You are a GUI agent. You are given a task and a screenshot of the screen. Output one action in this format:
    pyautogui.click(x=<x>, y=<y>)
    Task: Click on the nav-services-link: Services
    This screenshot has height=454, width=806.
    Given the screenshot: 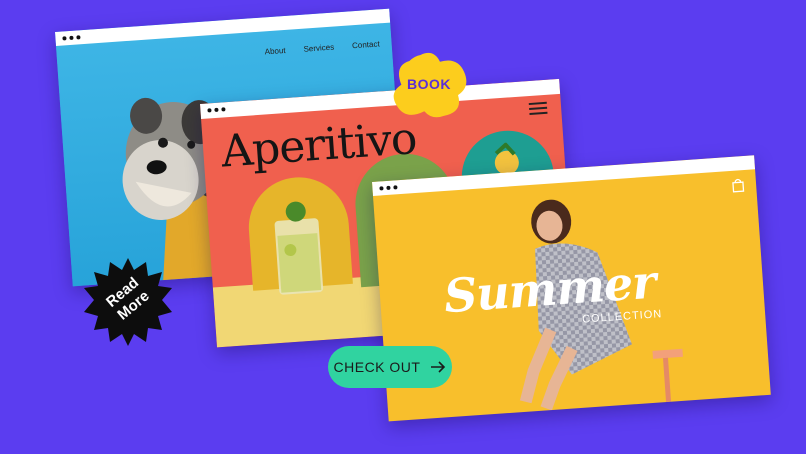 What is the action you would take?
    pyautogui.click(x=318, y=48)
    